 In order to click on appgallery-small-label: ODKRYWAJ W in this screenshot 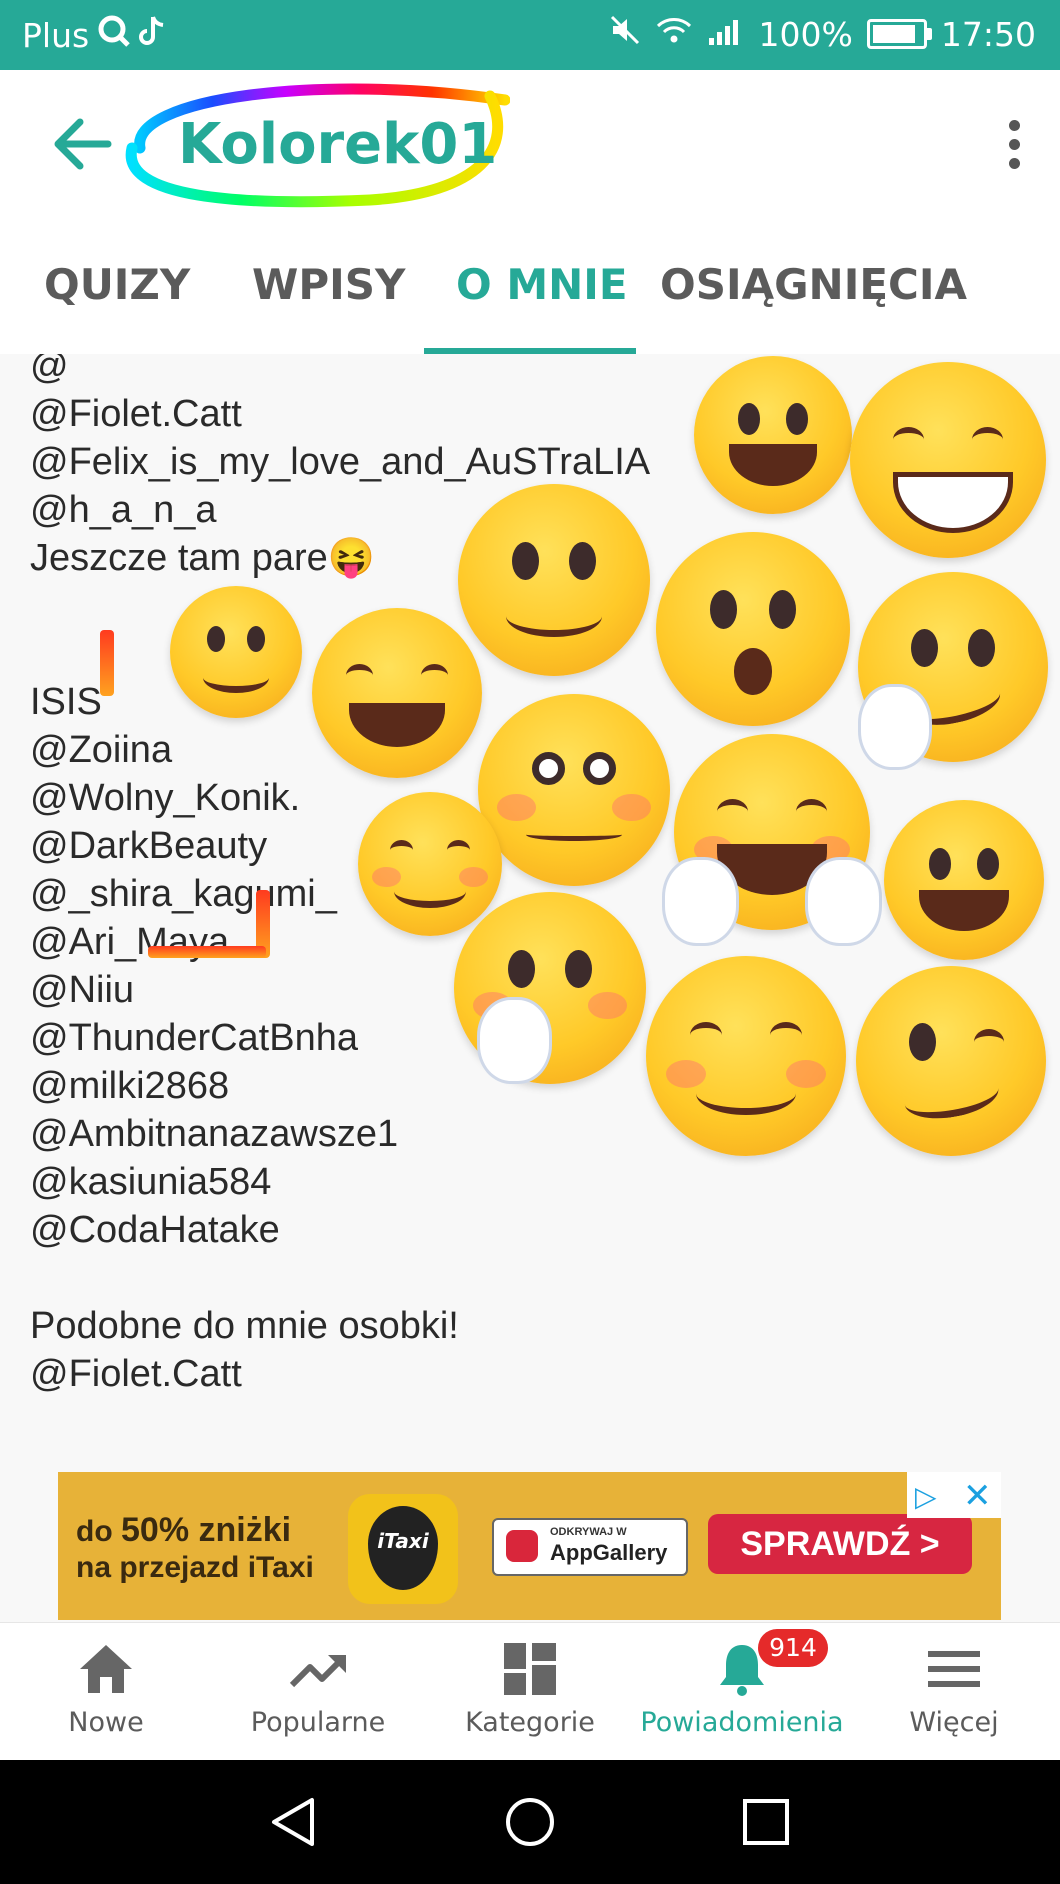, I will do `click(588, 1532)`.